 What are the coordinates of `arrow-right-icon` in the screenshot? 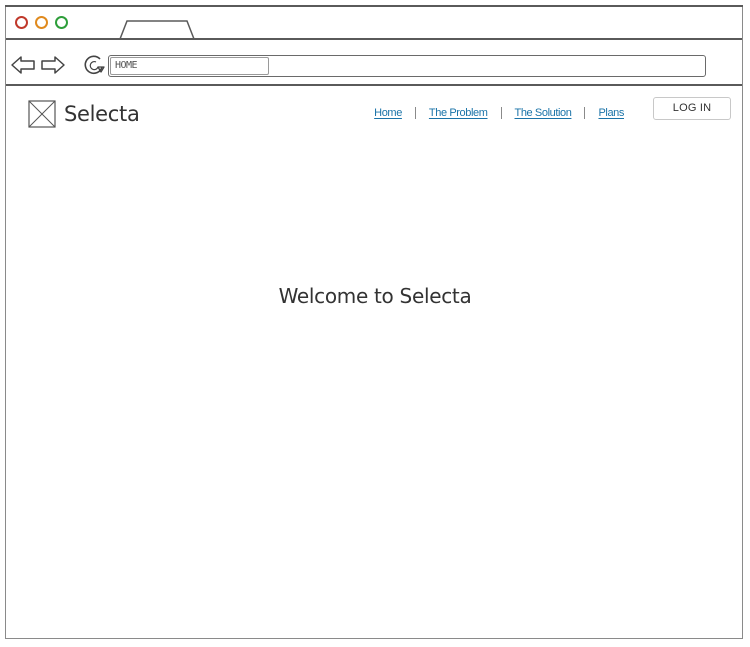 It's located at (53, 65).